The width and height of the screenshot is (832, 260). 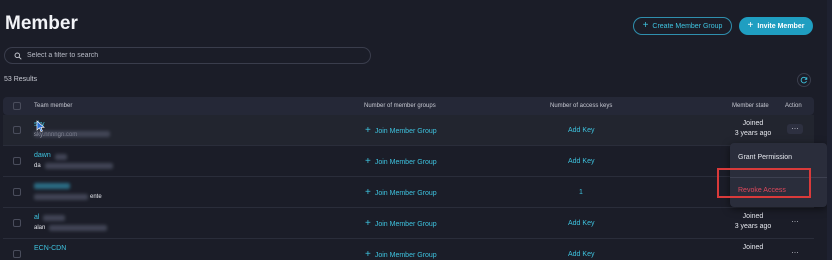 I want to click on header-team-member: Team member, so click(x=53, y=106).